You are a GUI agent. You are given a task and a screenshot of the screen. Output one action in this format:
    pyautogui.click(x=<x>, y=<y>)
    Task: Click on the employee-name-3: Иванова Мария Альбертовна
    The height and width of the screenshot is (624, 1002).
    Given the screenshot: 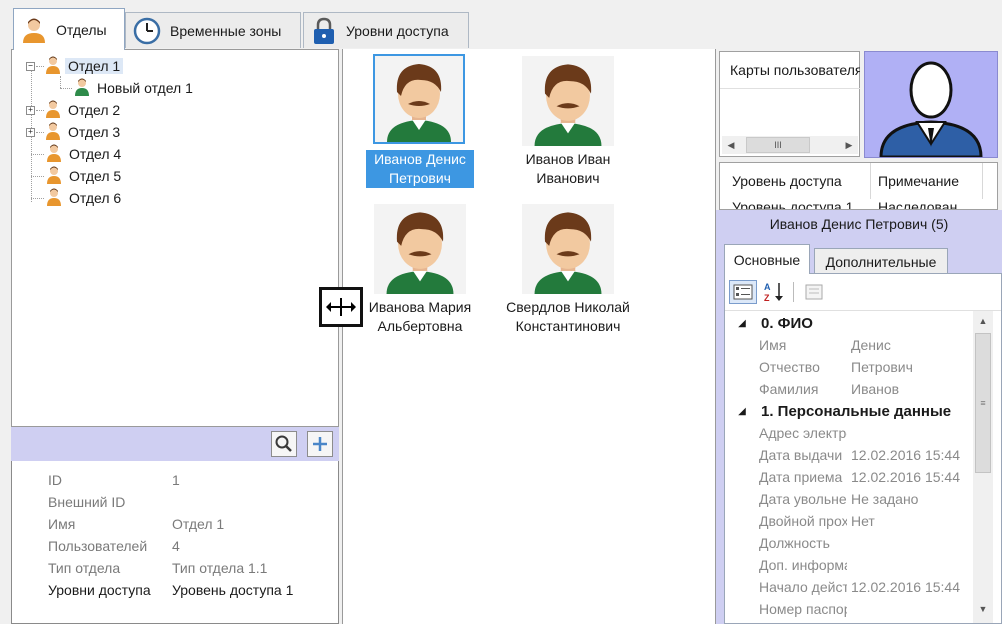 What is the action you would take?
    pyautogui.click(x=420, y=317)
    